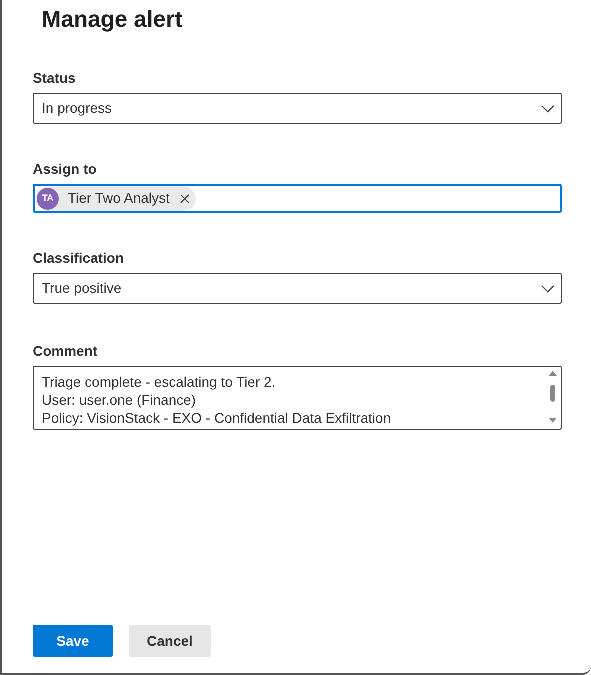  What do you see at coordinates (216, 400) in the screenshot?
I see `comment-text: Triage complete - escalating to Tier 2. User: user.one (Finance) Policy: VisionStack - EXO - Confidential Data Exfiltration` at bounding box center [216, 400].